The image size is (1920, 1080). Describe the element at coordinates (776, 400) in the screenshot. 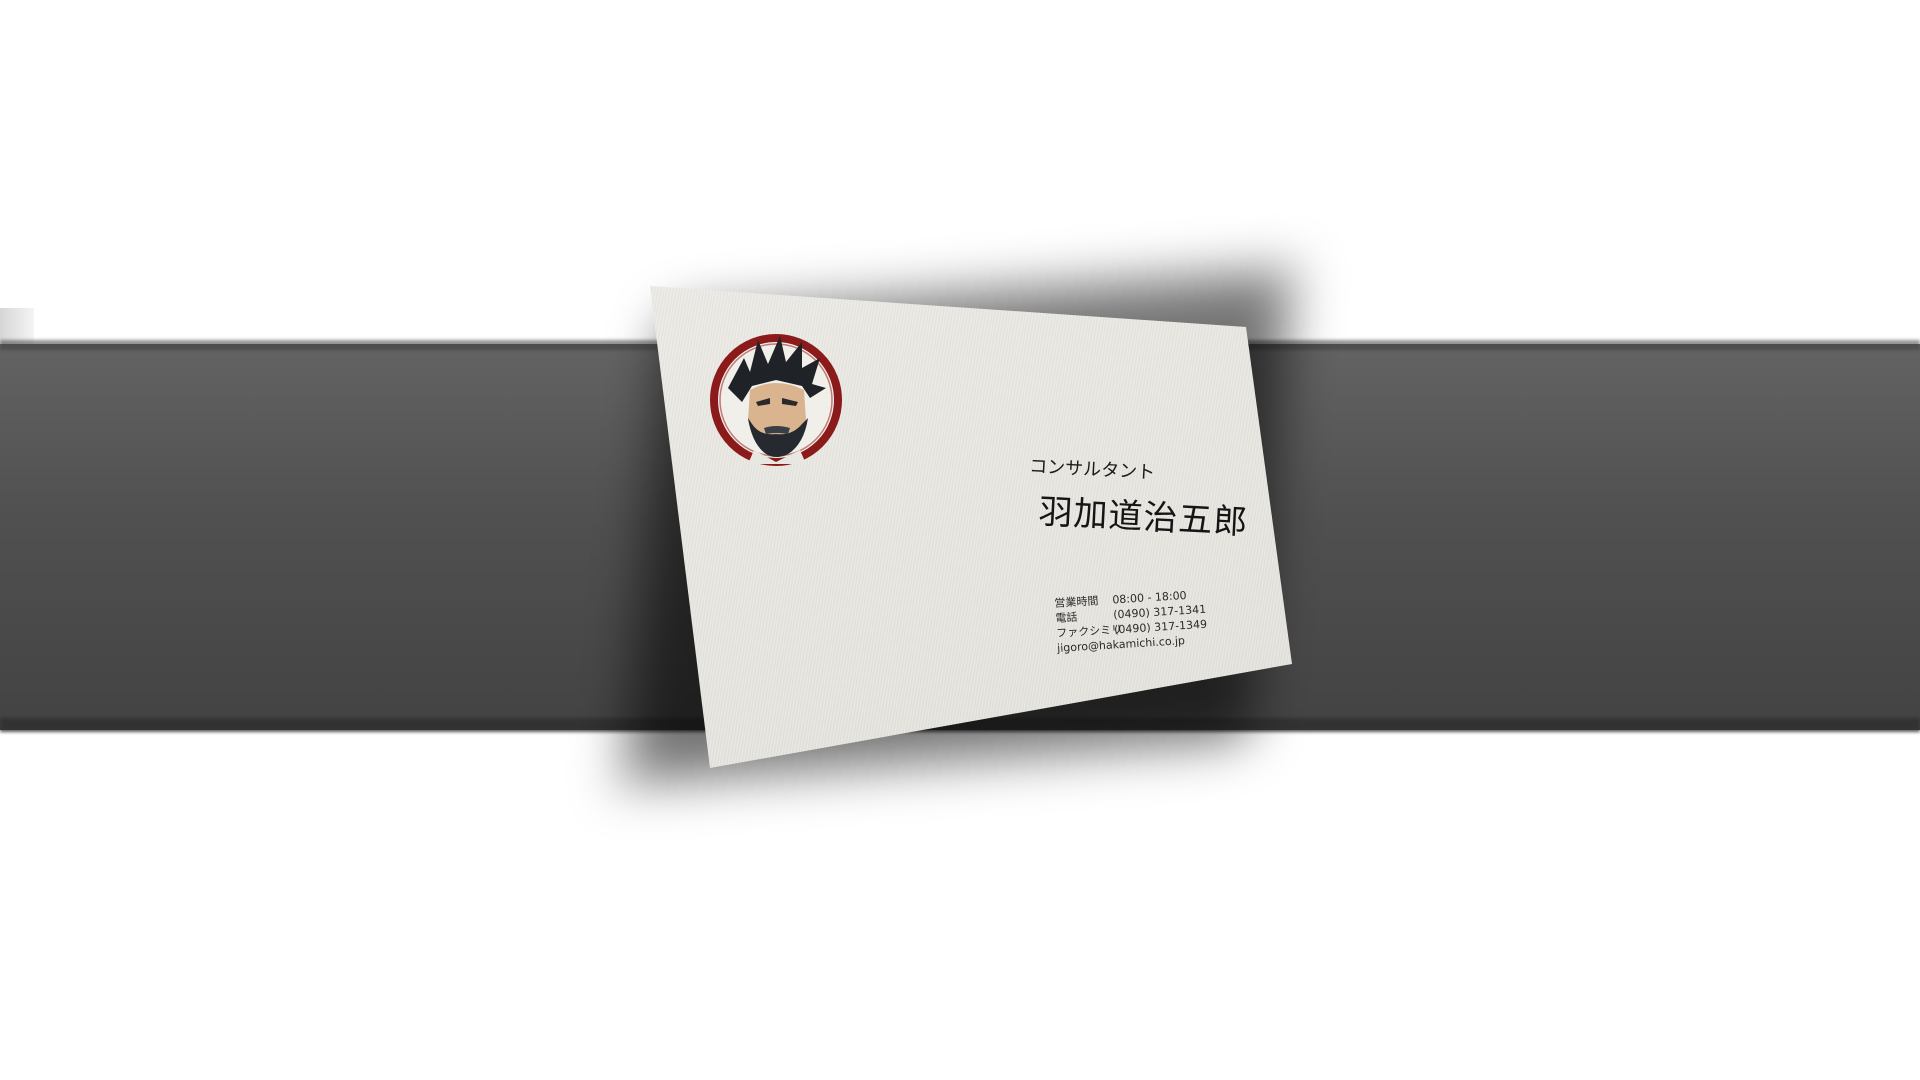

I see `bearded-man-portrait-icon` at that location.